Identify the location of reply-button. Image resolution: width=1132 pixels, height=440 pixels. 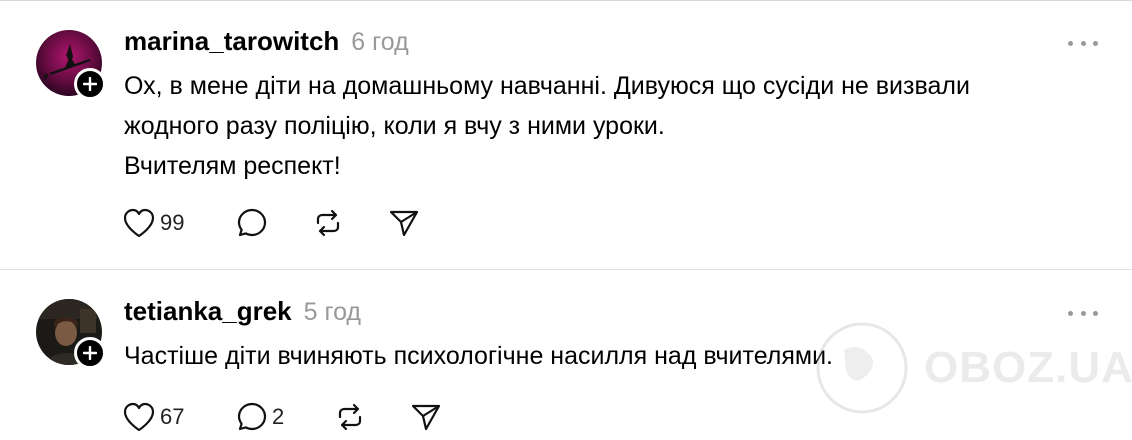
(252, 223).